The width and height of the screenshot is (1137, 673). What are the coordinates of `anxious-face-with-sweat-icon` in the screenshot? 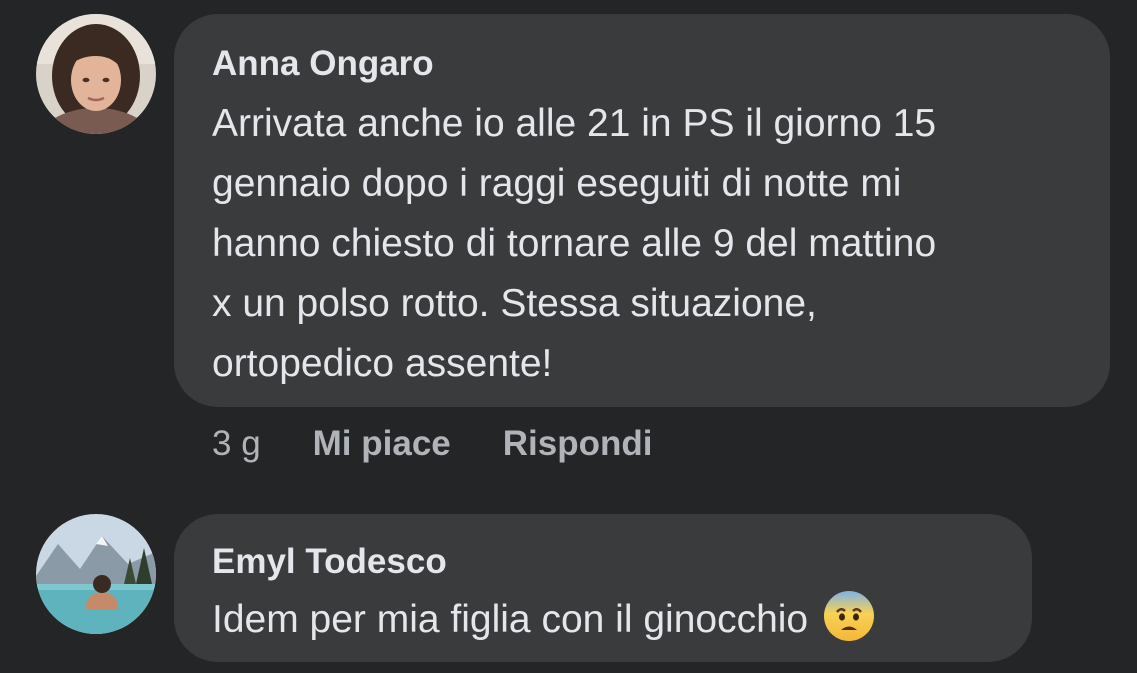 It's located at (849, 618).